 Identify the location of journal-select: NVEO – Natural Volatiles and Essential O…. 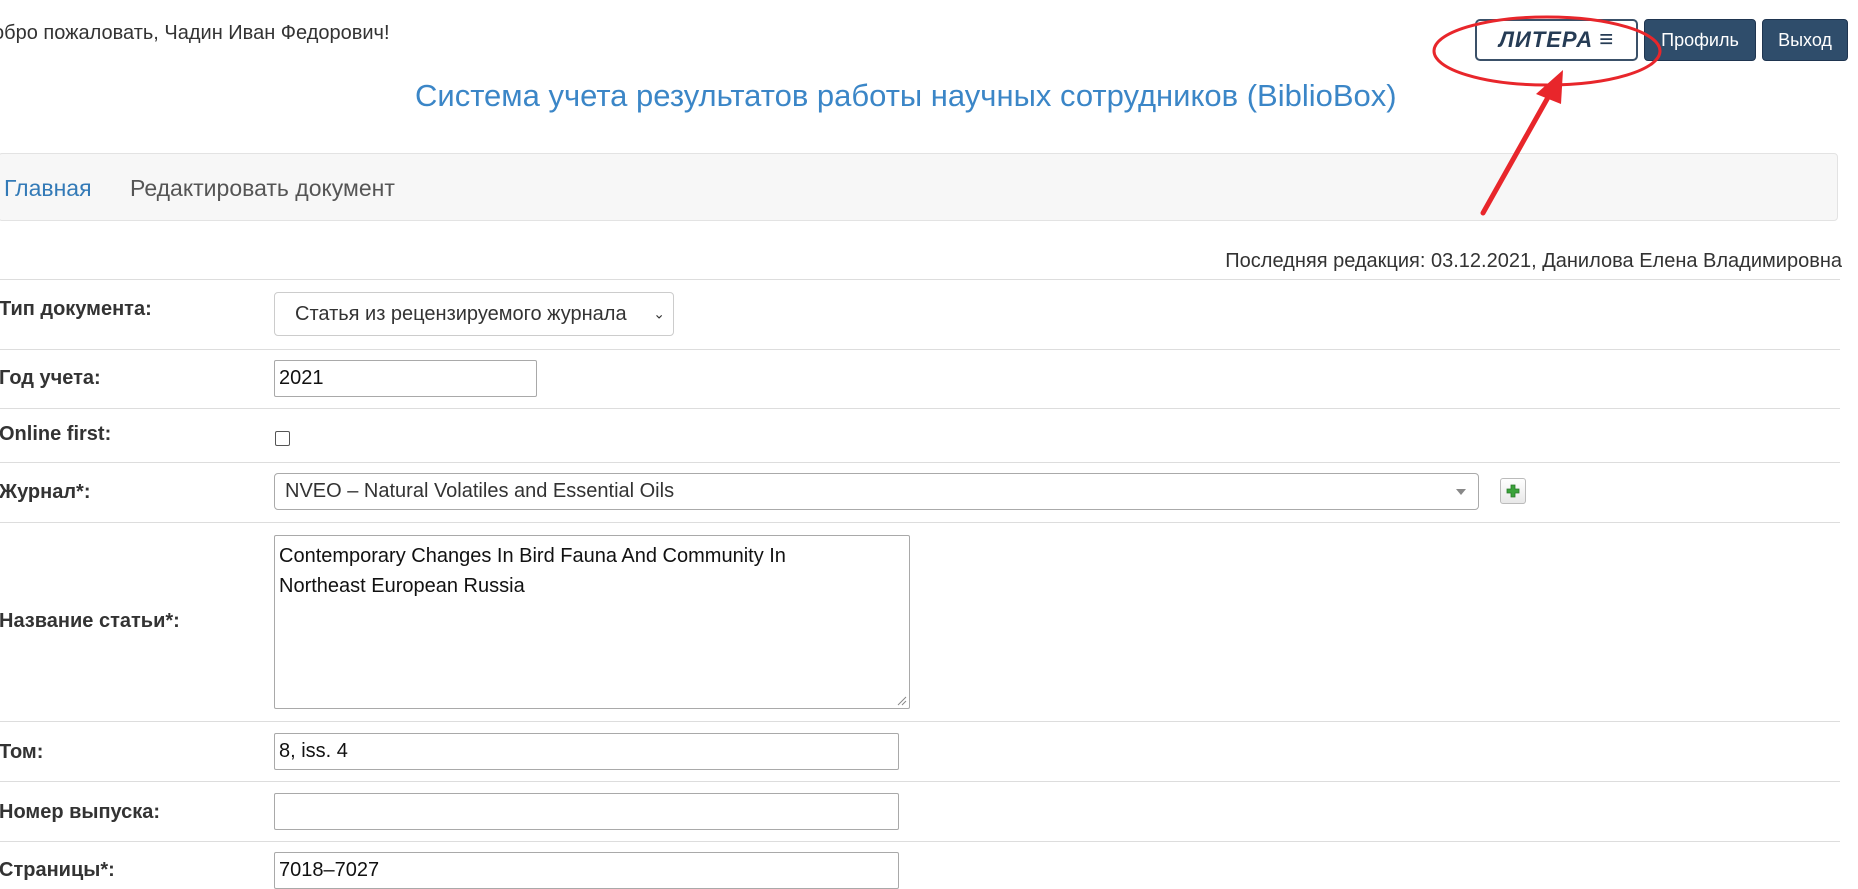
(876, 491).